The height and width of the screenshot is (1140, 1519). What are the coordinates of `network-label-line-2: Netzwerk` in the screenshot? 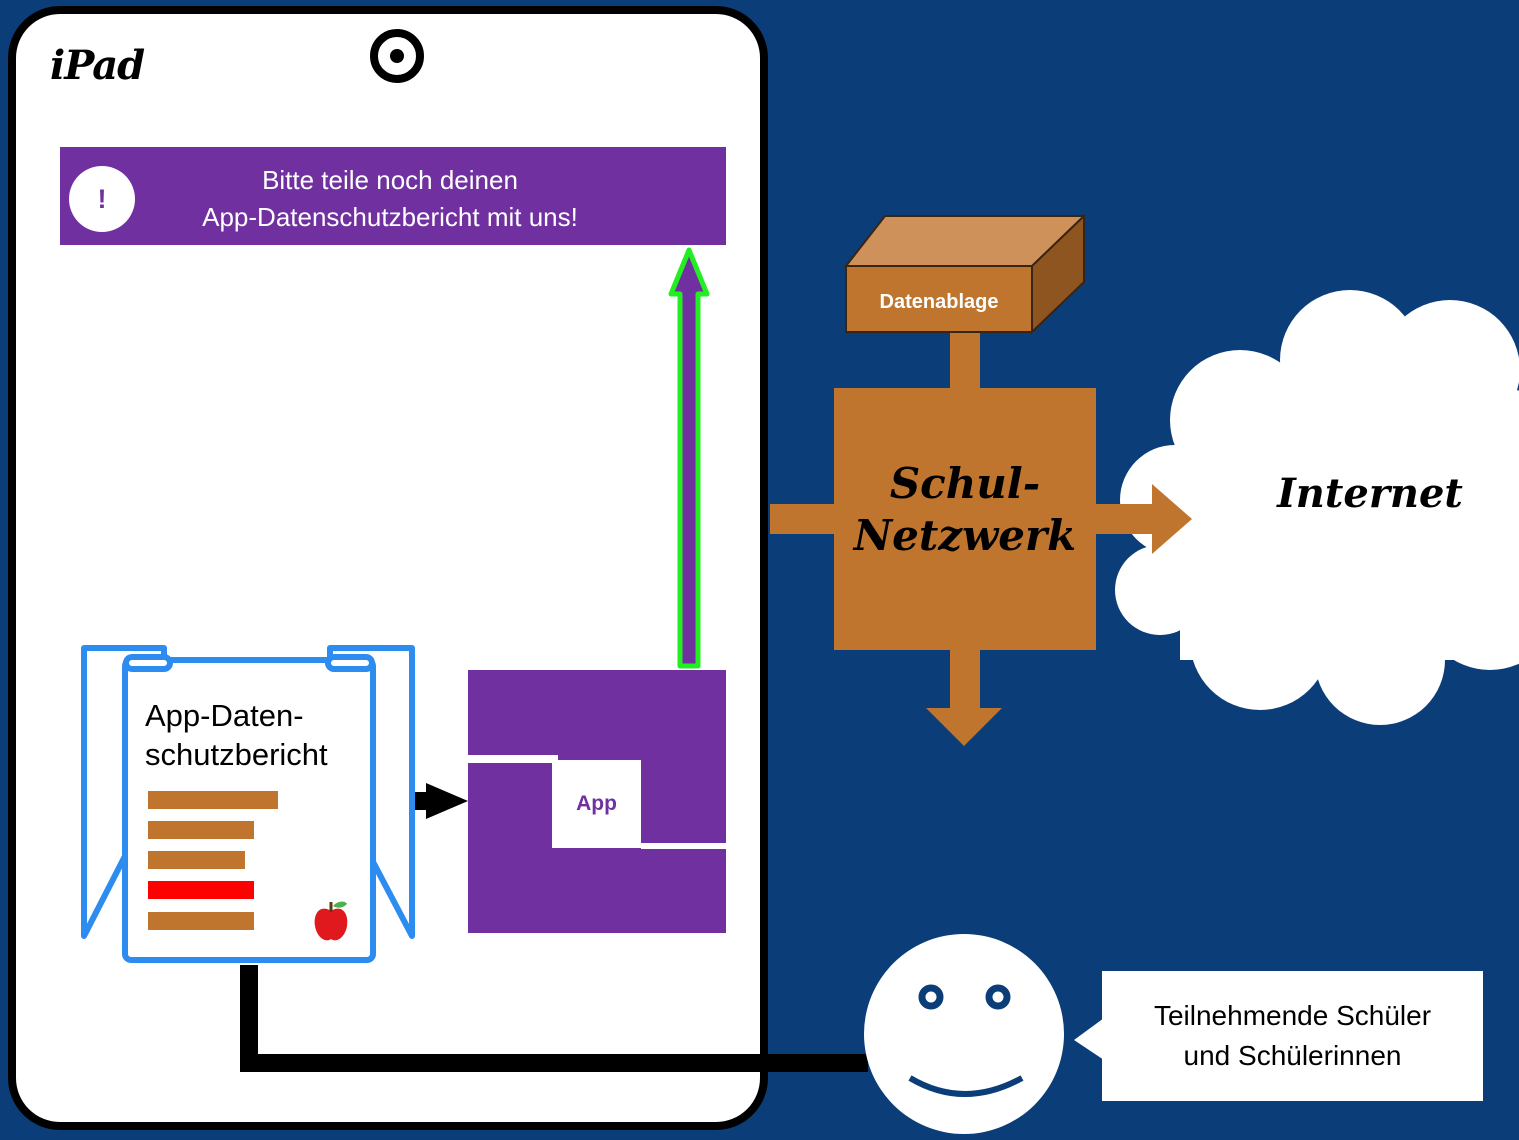 It's located at (965, 535).